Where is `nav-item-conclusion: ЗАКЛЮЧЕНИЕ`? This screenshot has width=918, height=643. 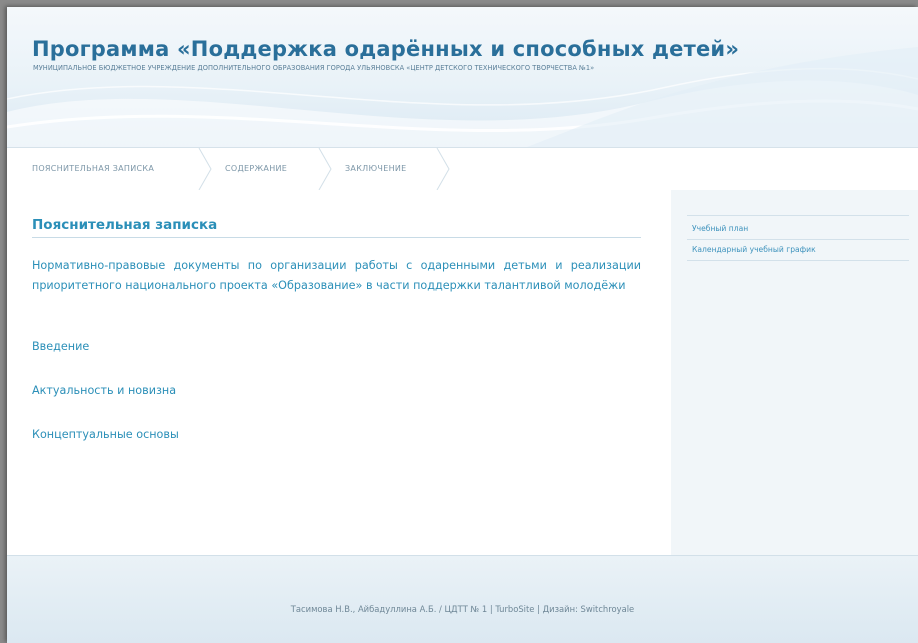
nav-item-conclusion: ЗАКЛЮЧЕНИЕ is located at coordinates (376, 169).